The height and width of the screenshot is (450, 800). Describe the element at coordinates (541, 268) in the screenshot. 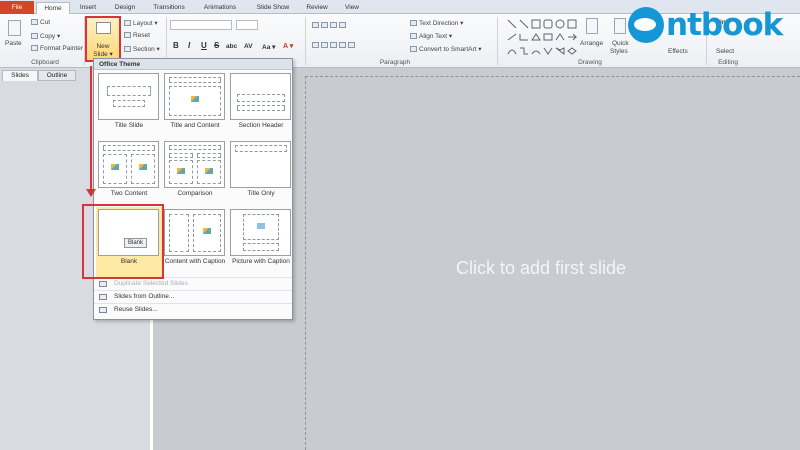

I see `add-slide-placeholder: Click to add first slide` at that location.